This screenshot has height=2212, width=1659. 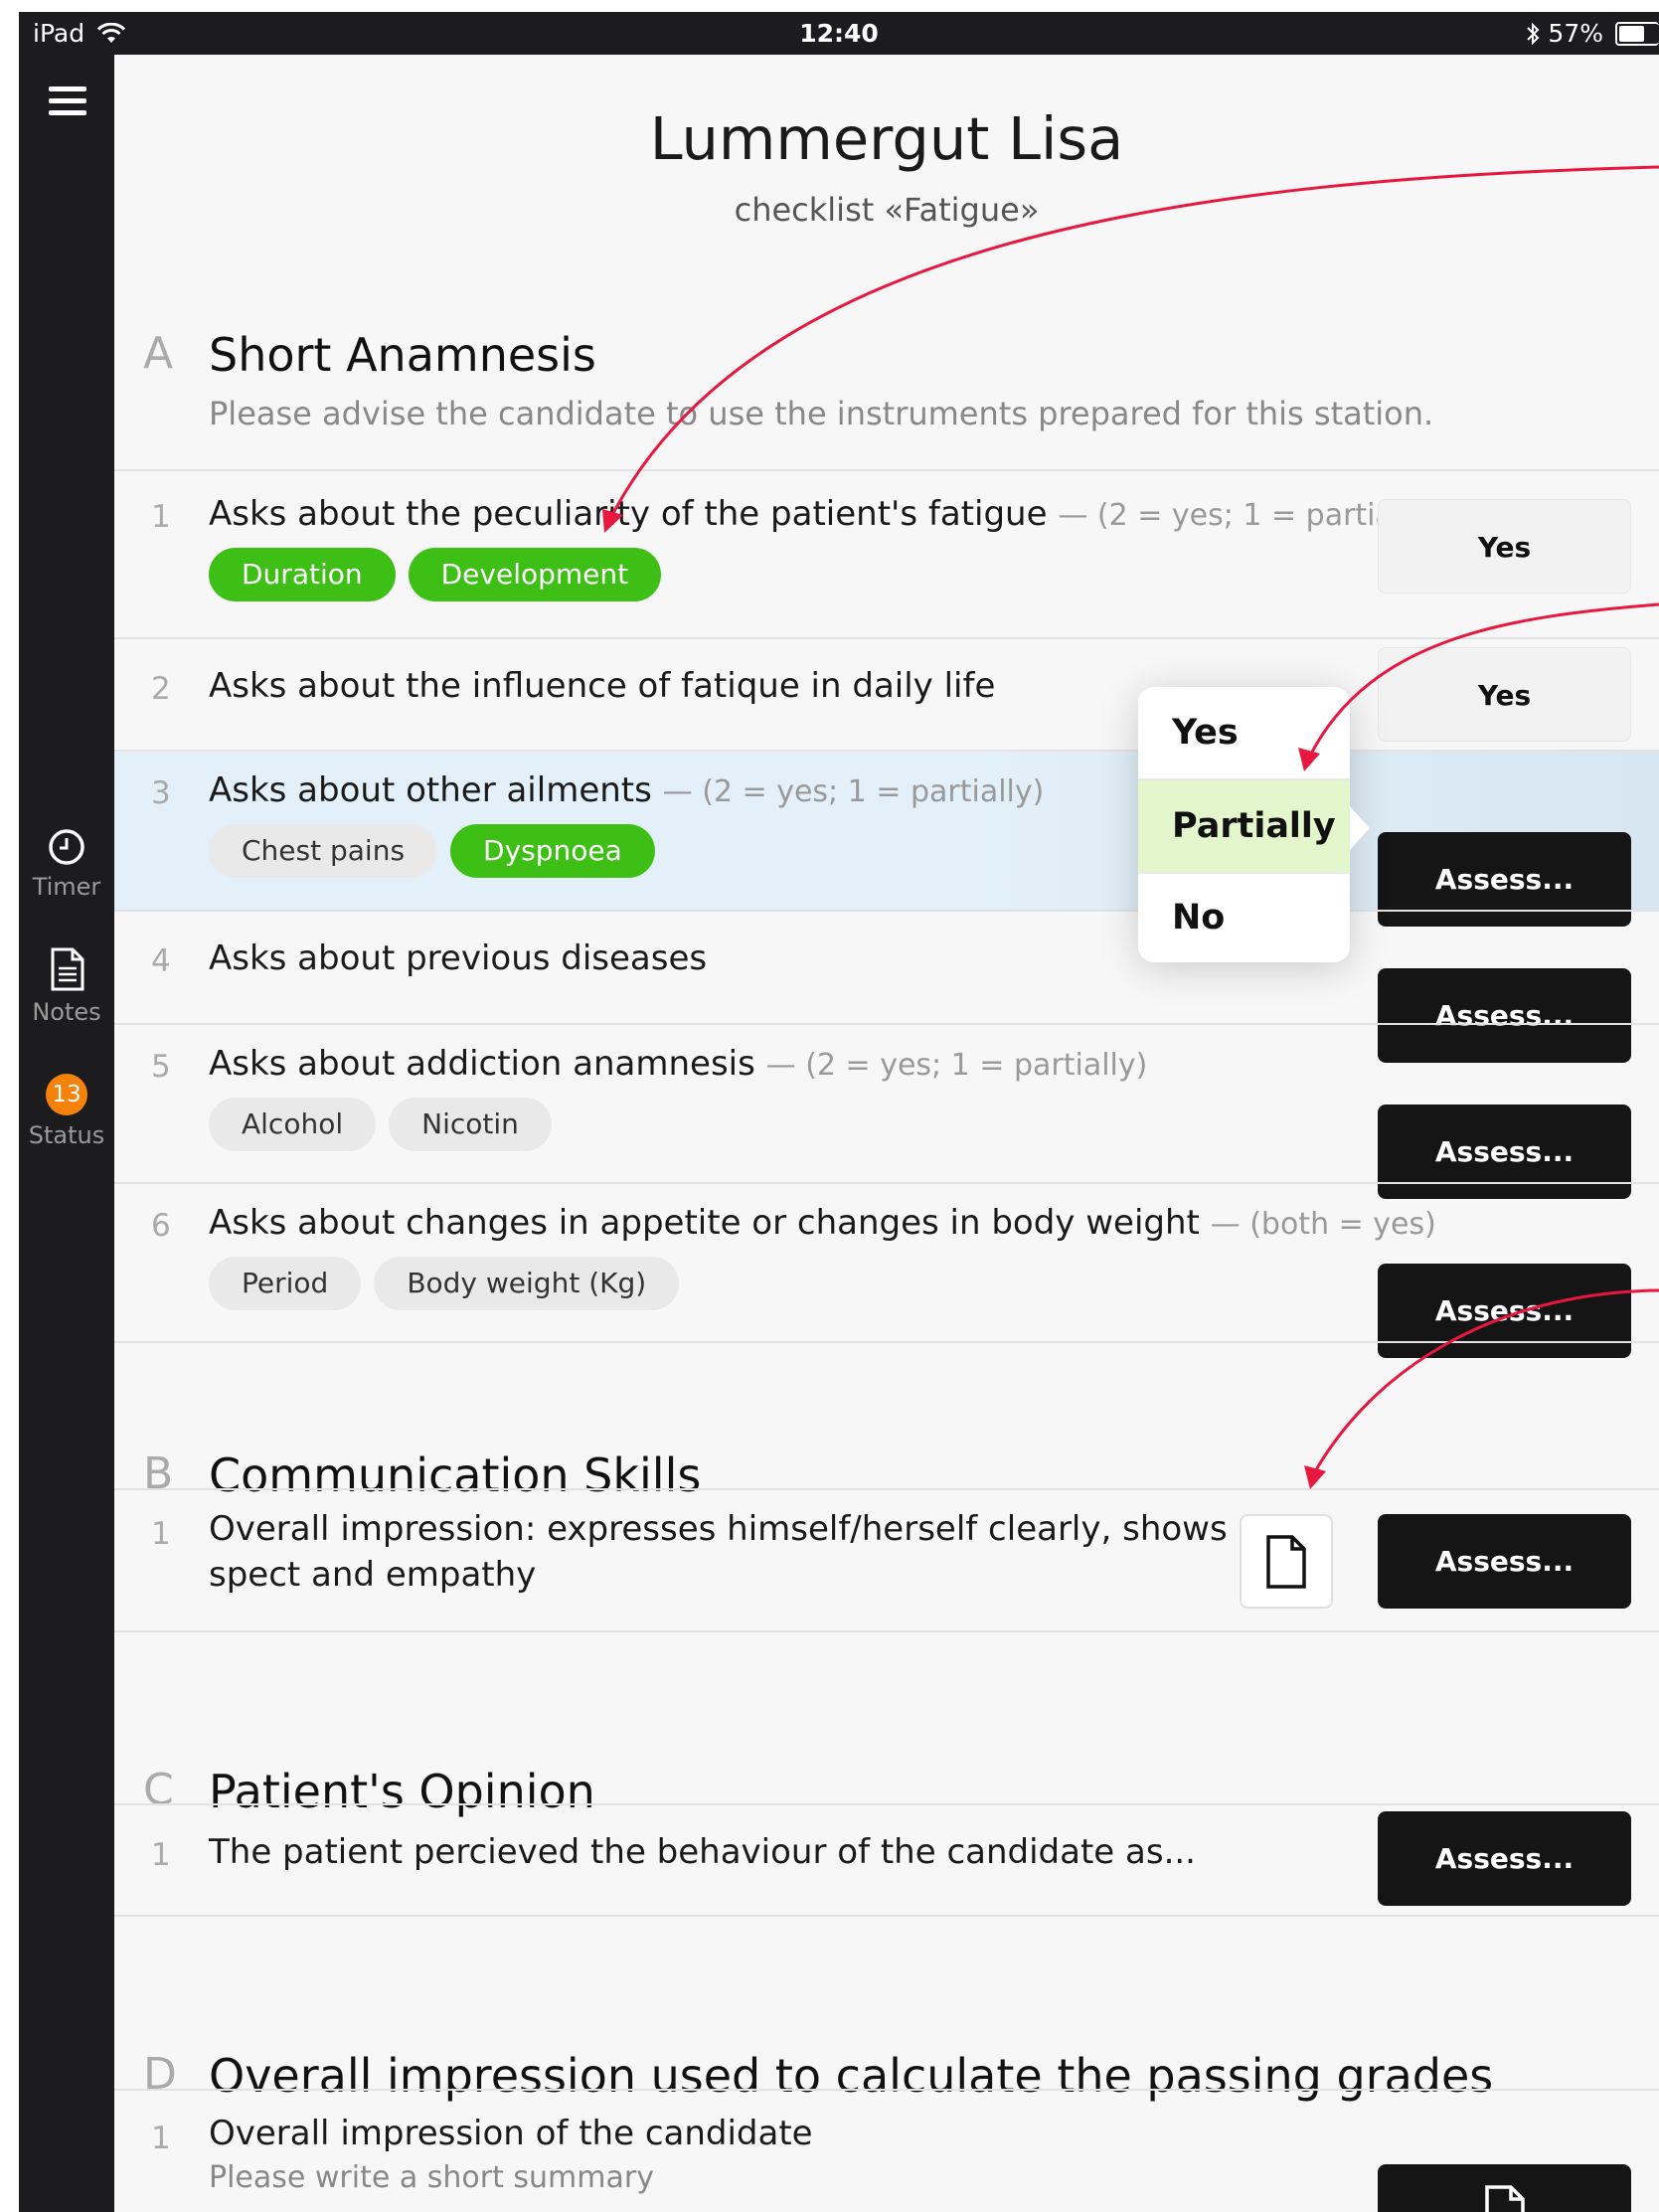 I want to click on sidebar-item-label: Notes, so click(x=66, y=1012).